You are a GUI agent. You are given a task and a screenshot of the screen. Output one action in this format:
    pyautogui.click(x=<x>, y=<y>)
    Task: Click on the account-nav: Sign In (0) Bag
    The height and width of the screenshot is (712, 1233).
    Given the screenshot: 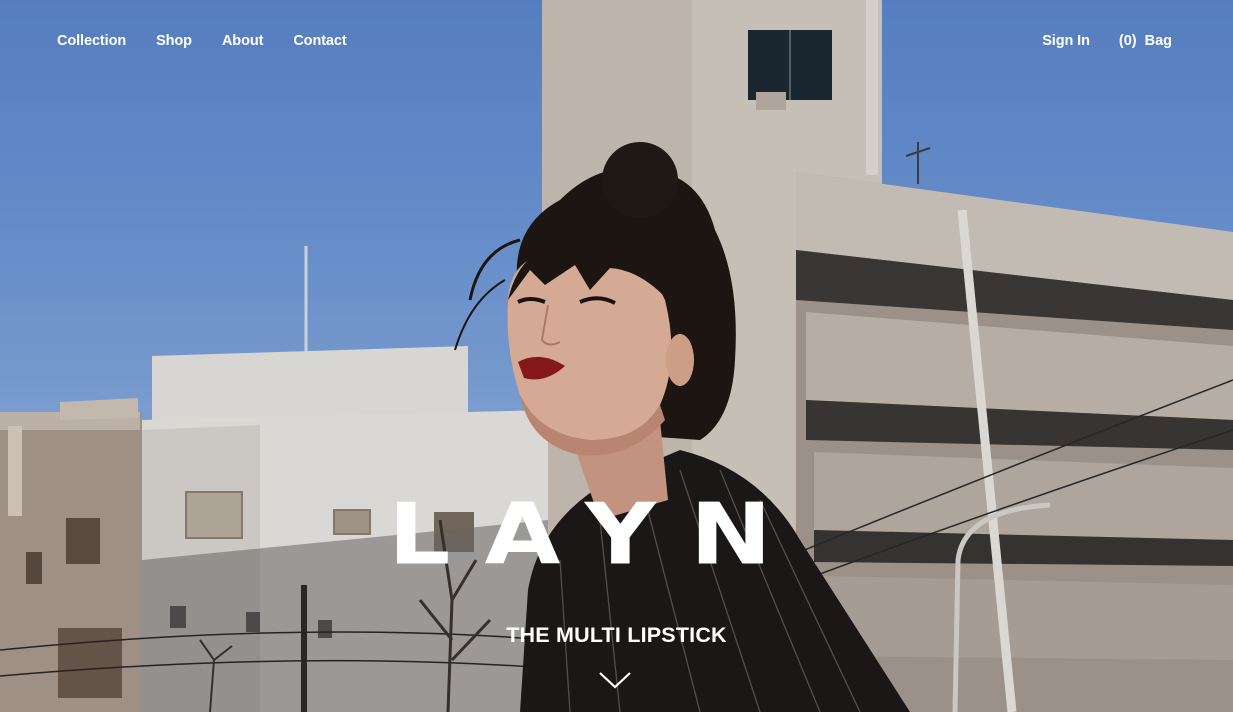 What is the action you would take?
    pyautogui.click(x=1107, y=41)
    